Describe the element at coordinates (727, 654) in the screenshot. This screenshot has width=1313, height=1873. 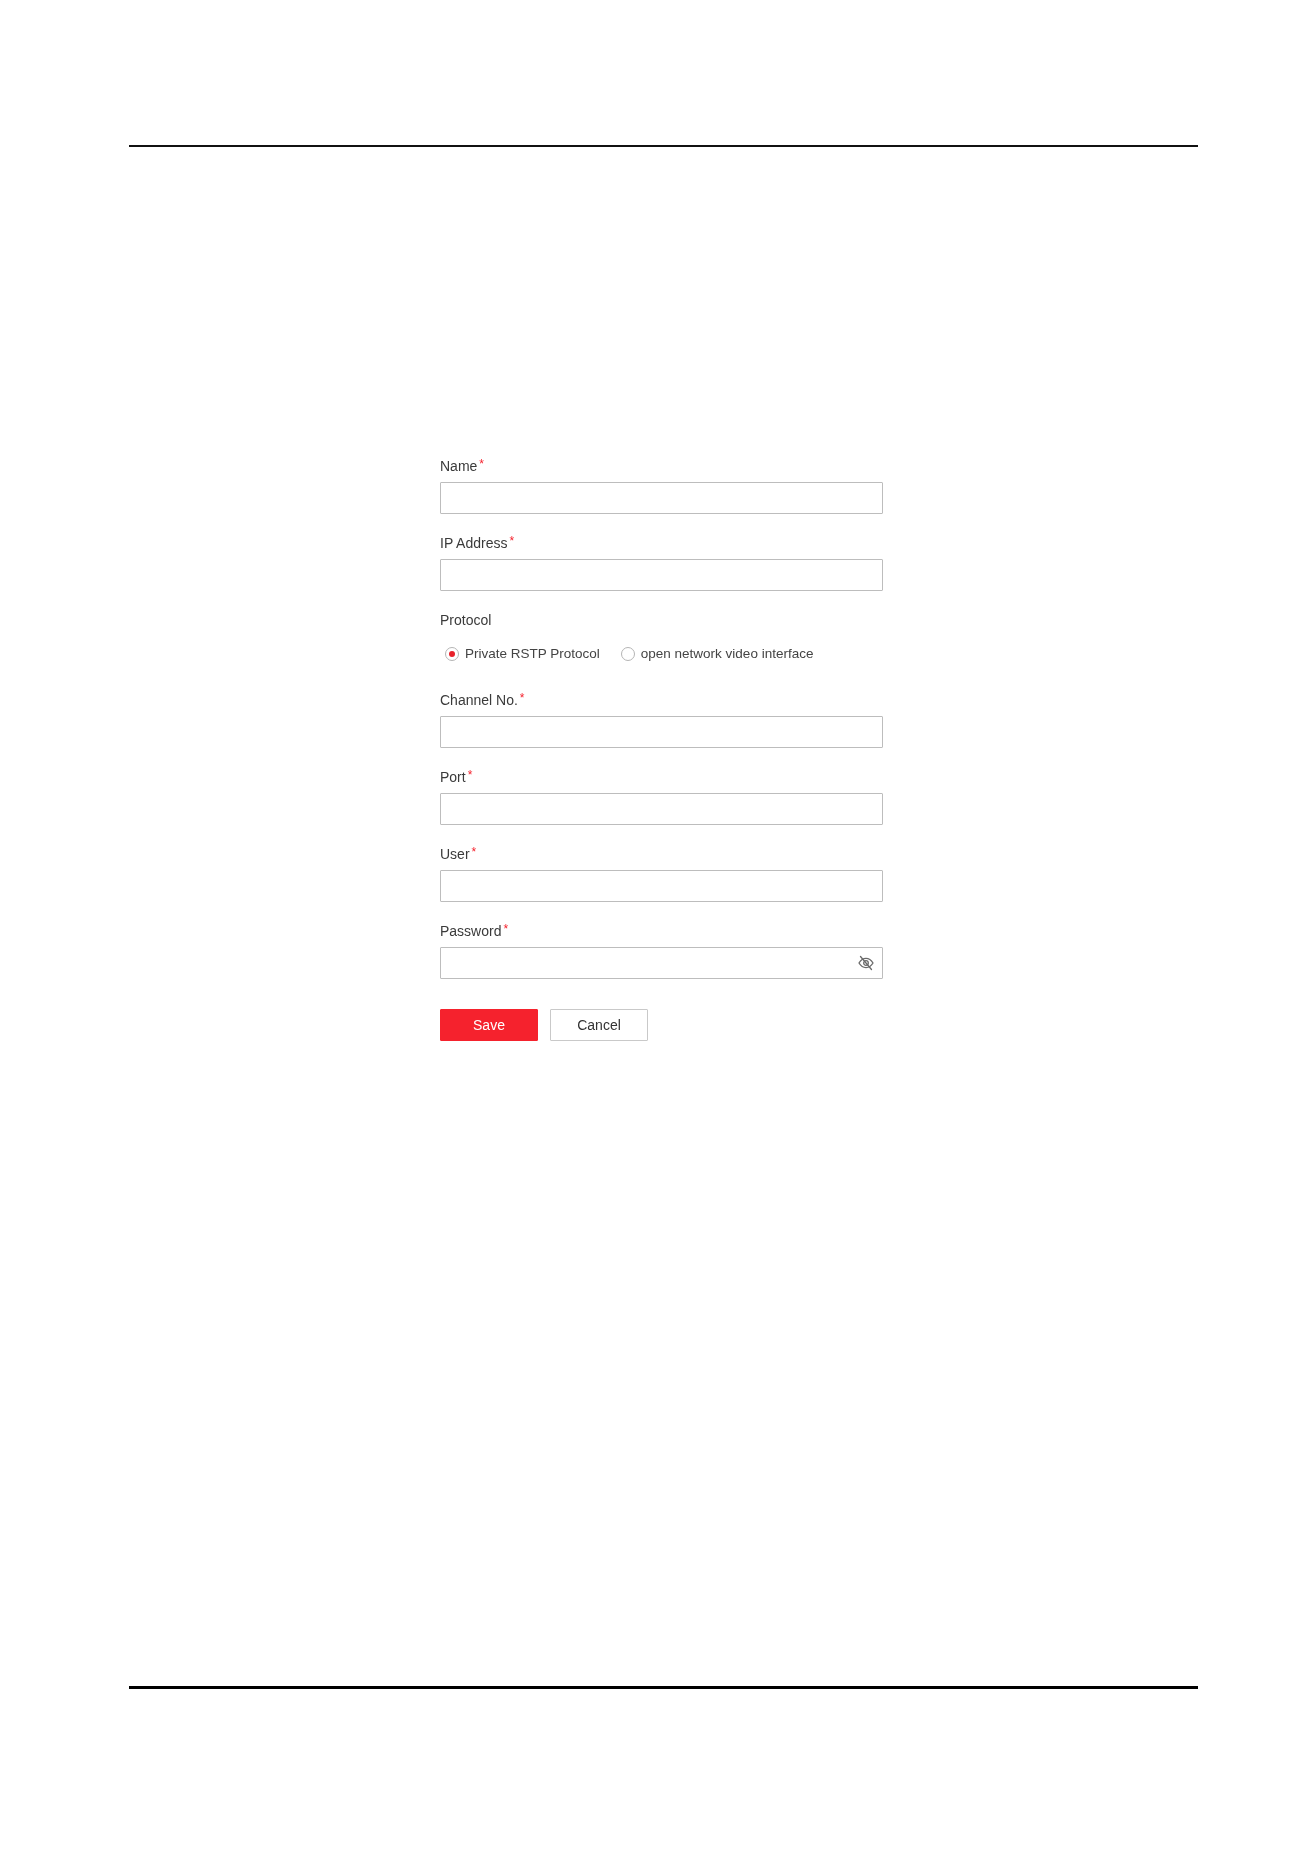
I see `radio-label: open network video interface` at that location.